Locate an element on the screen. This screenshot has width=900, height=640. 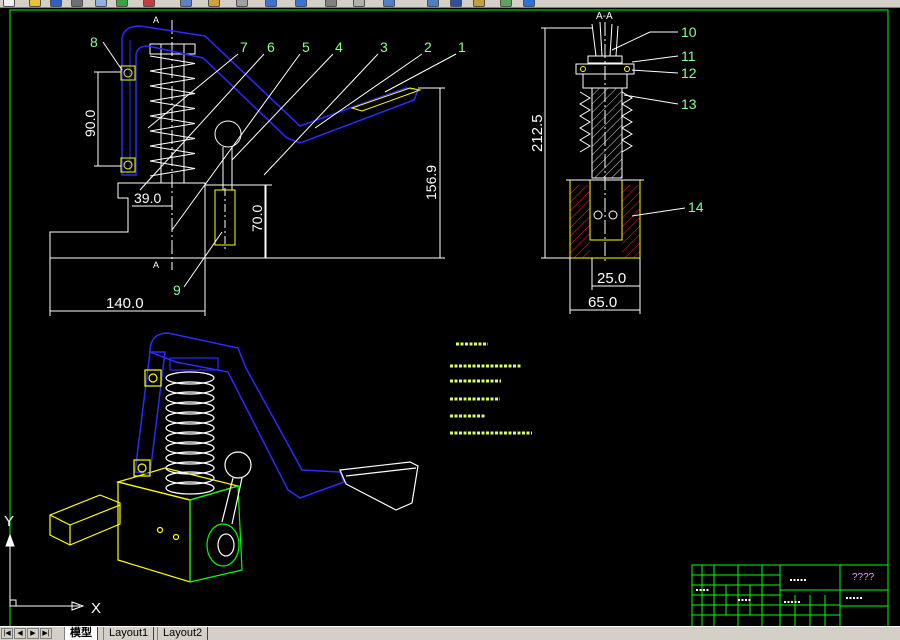
zoom-previous-icon is located at coordinates (432, 3).